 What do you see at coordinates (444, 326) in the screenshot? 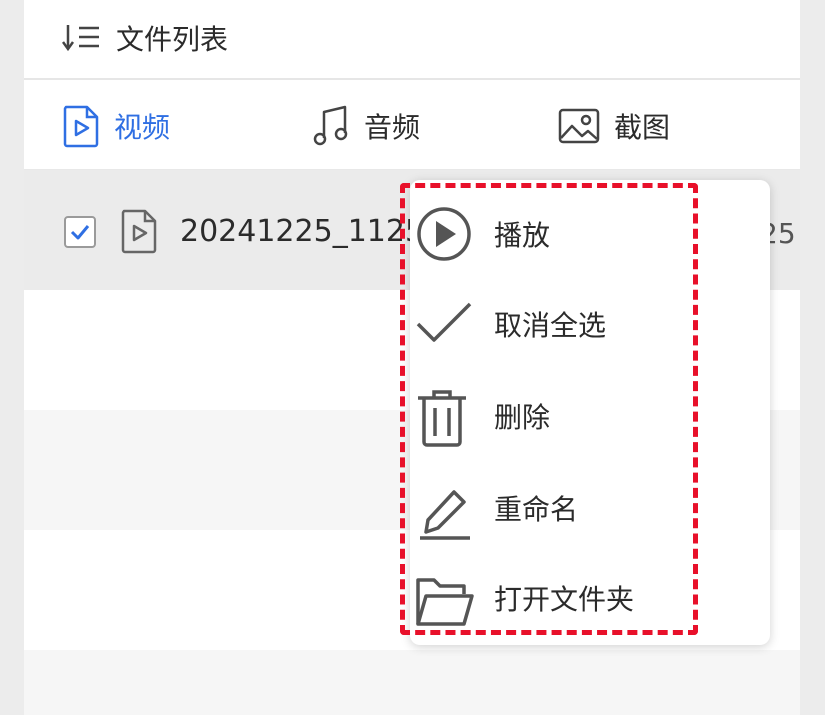
I see `checkmark-icon` at bounding box center [444, 326].